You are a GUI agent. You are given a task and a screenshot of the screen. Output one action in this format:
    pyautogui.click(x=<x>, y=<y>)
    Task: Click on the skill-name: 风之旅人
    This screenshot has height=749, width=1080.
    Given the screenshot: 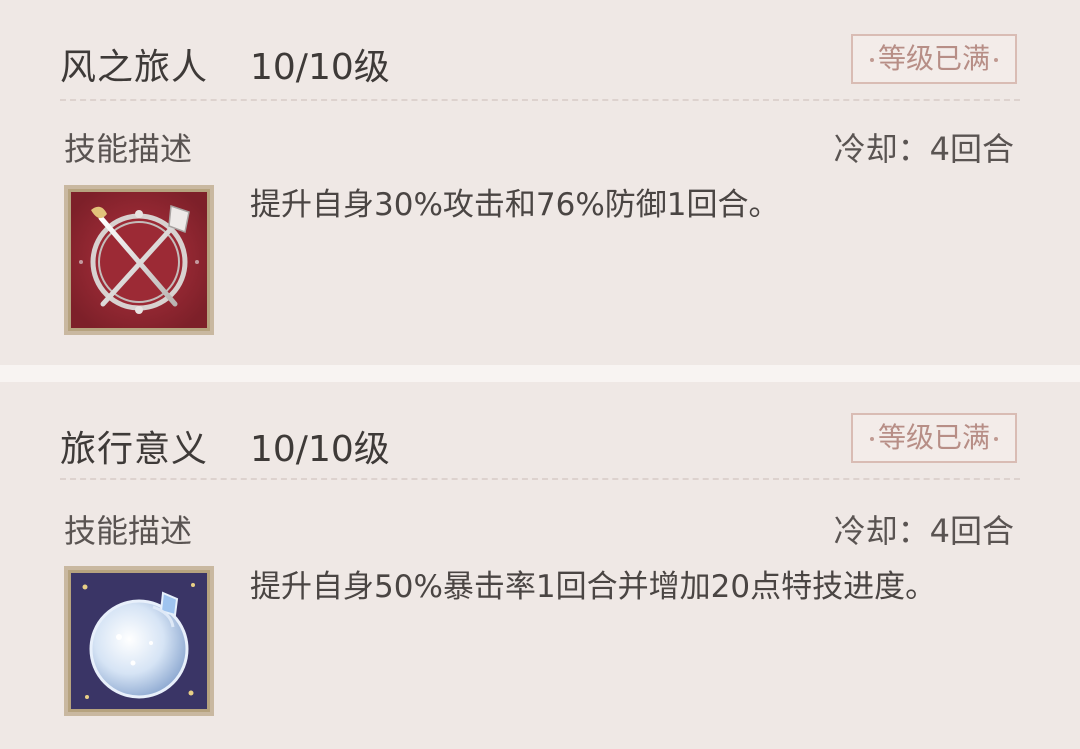 What is the action you would take?
    pyautogui.click(x=134, y=67)
    